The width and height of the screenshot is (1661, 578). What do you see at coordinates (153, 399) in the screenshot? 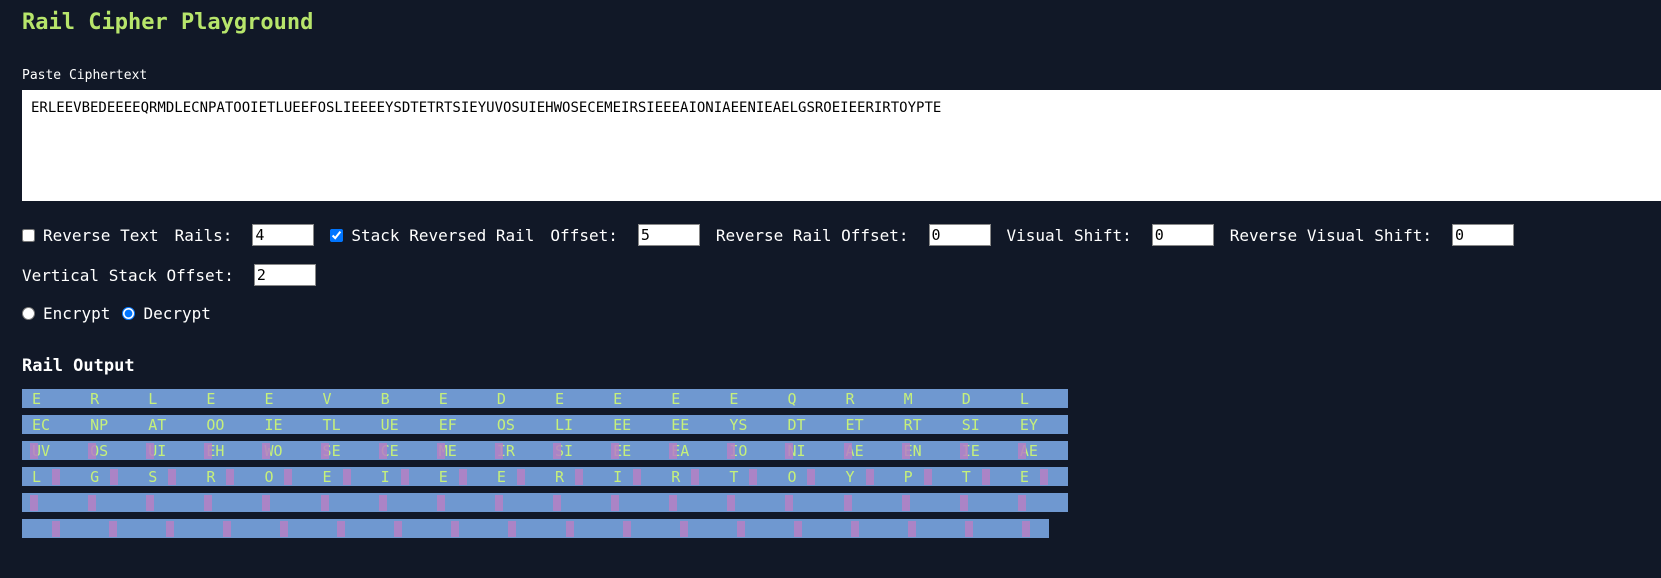
I see `rail-1-cell: L` at bounding box center [153, 399].